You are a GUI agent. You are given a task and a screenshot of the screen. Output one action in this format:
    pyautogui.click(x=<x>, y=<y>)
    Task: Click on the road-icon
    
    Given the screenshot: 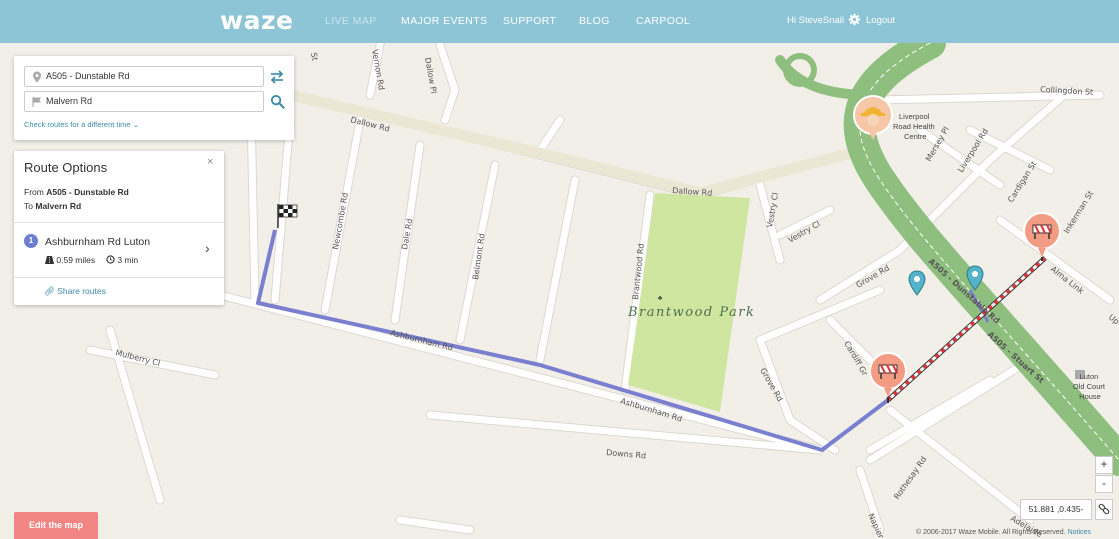 What is the action you would take?
    pyautogui.click(x=49, y=260)
    